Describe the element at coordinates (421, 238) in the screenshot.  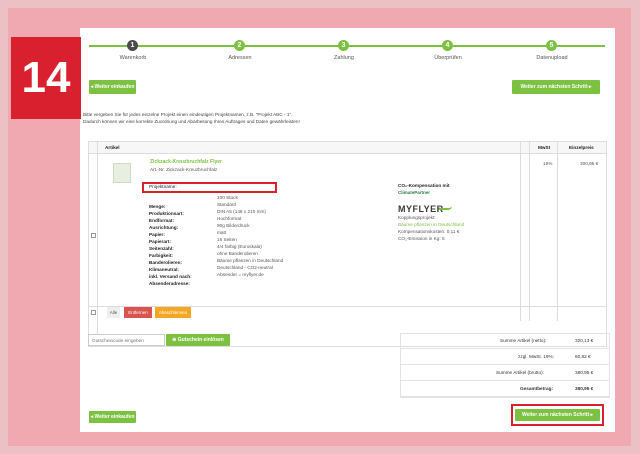
I see `co2-emission: CO₂-Emission in Kg: 5` at that location.